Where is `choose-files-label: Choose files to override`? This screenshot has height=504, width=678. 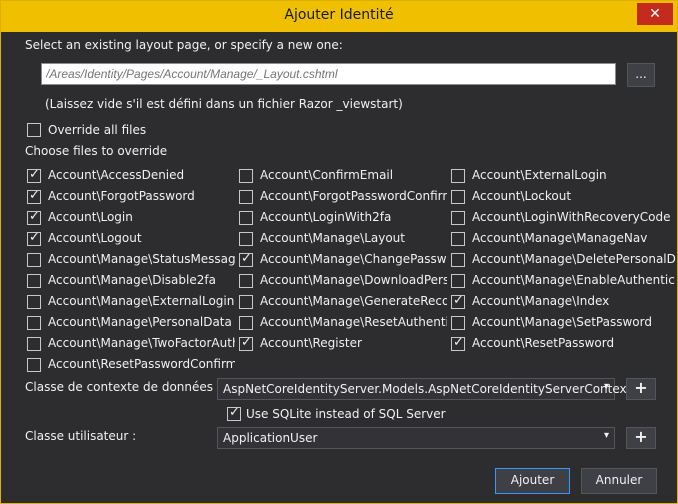 choose-files-label: Choose files to override is located at coordinates (96, 151).